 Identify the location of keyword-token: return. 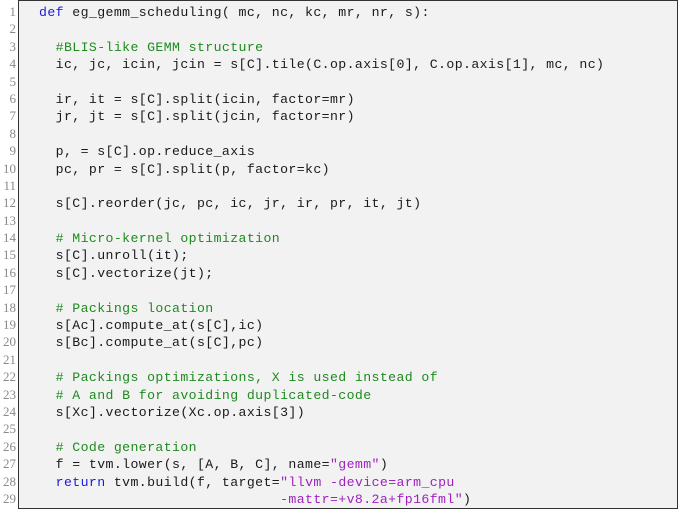
(80, 482).